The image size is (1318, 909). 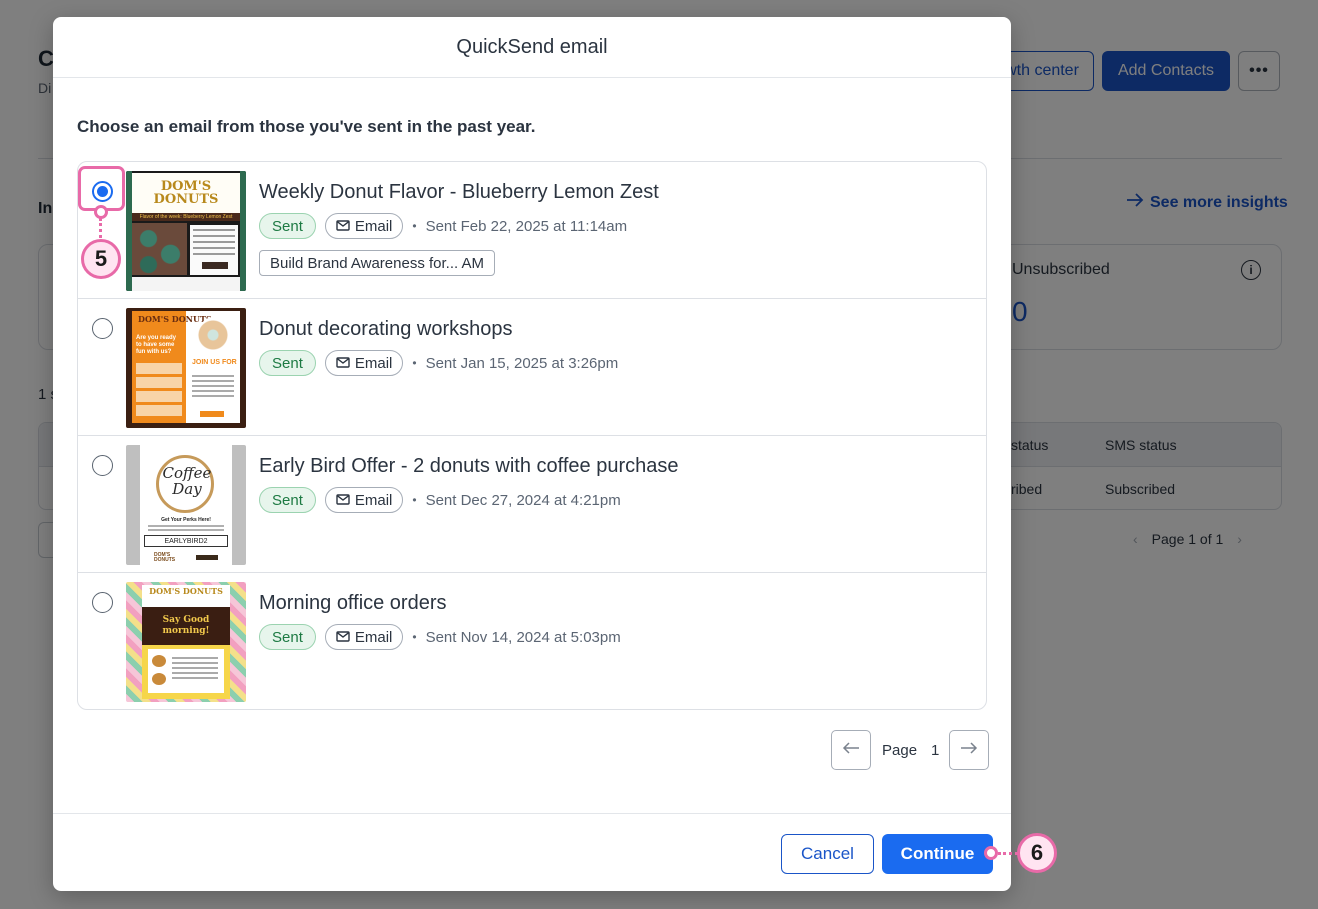 I want to click on next-page-button, so click(x=969, y=750).